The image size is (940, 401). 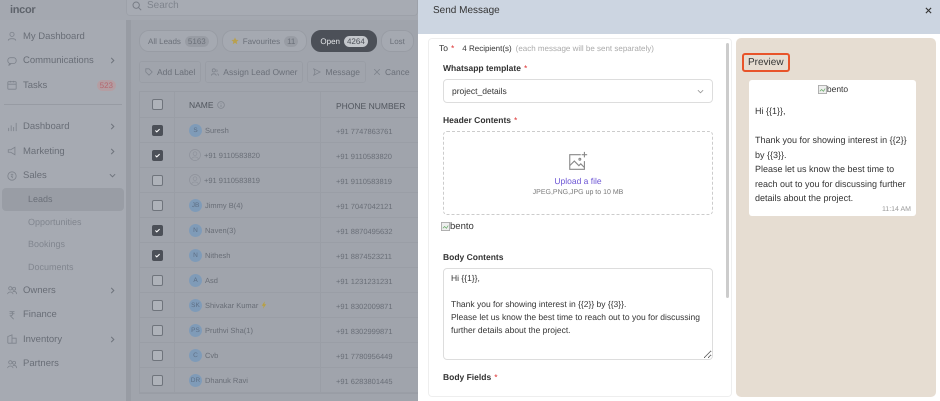 I want to click on sidebar-item: Marketing, so click(x=63, y=151).